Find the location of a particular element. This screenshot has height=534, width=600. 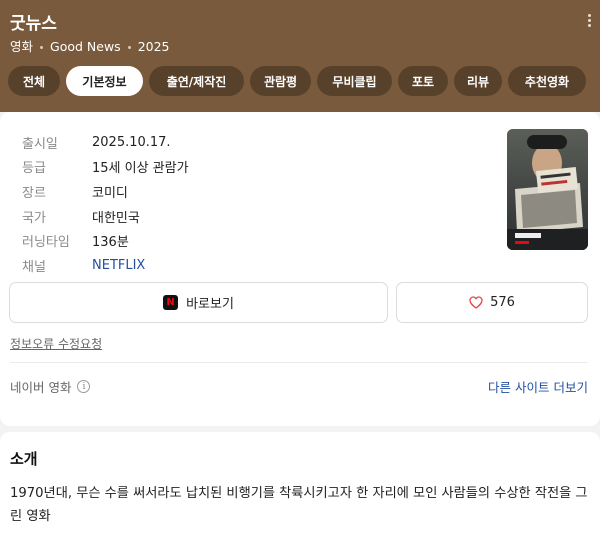

info-row-runtime: 러닝타임 136분 is located at coordinates (105, 240).